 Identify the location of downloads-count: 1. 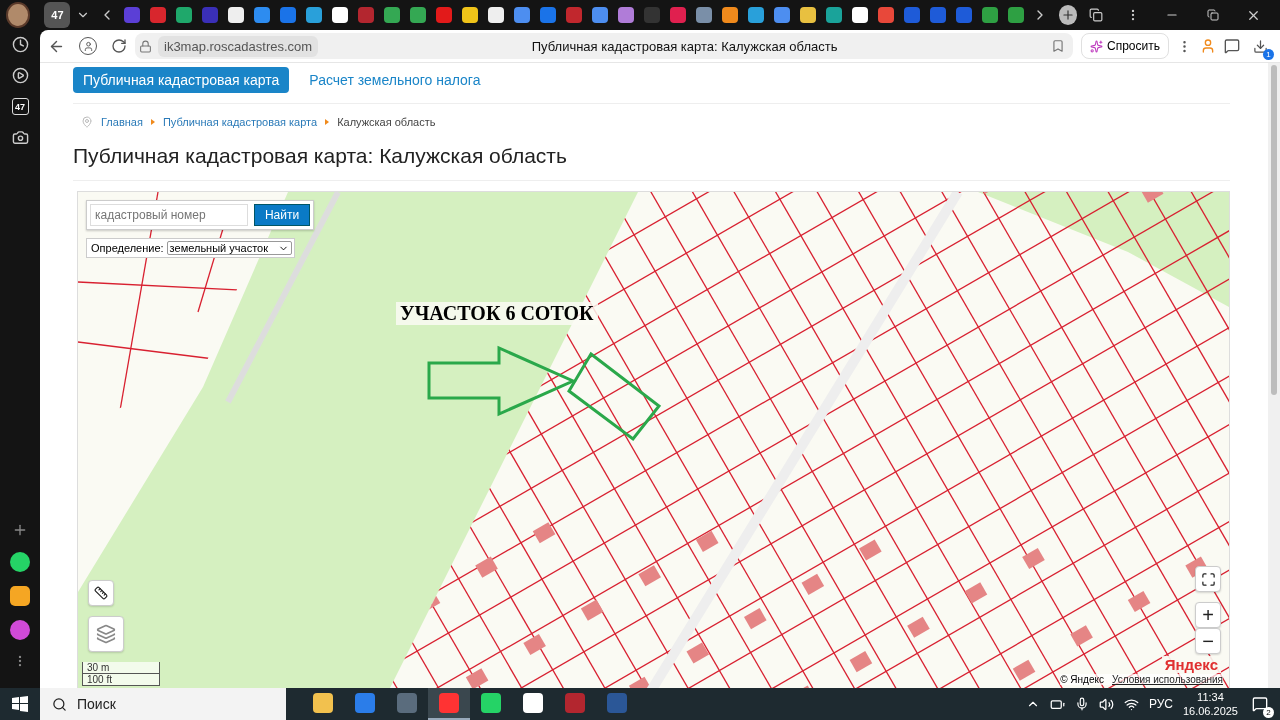
(1268, 54).